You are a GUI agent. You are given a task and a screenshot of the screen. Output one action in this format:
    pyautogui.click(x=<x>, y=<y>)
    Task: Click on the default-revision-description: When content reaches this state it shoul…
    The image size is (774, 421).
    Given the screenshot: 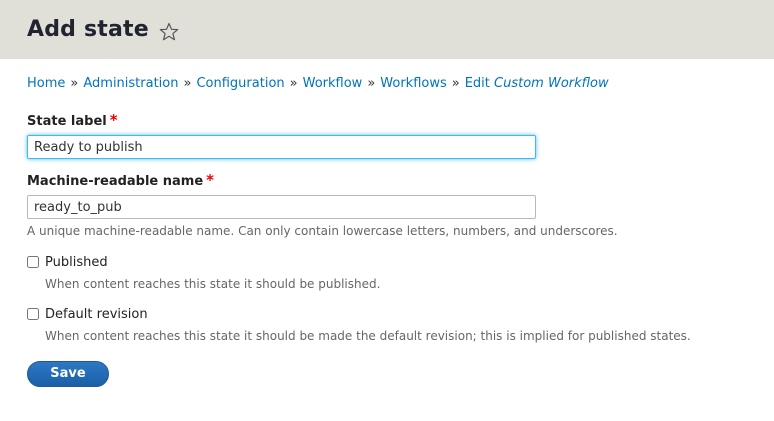 What is the action you would take?
    pyautogui.click(x=368, y=336)
    